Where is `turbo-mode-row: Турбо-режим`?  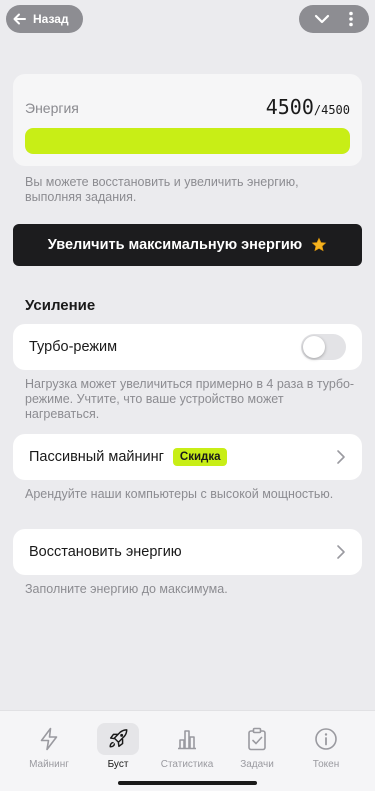
turbo-mode-row: Турбо-режим is located at coordinates (187, 347).